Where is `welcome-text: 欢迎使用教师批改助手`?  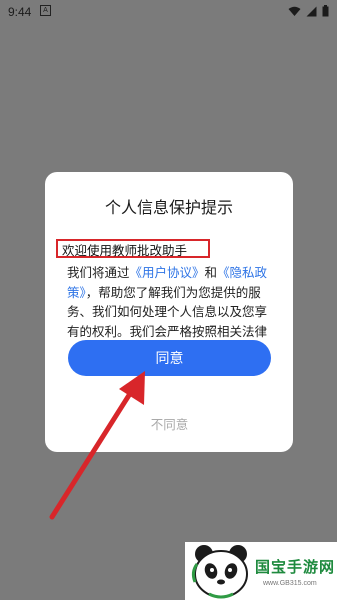
welcome-text: 欢迎使用教师批改助手 is located at coordinates (125, 250).